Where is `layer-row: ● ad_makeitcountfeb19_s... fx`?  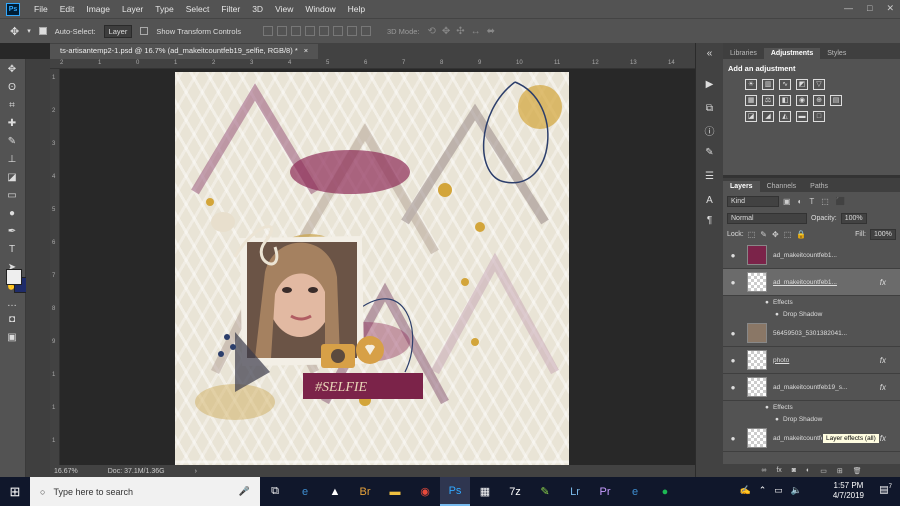
layer-row: ● ad_makeitcountfeb19_s... fx is located at coordinates (811, 387).